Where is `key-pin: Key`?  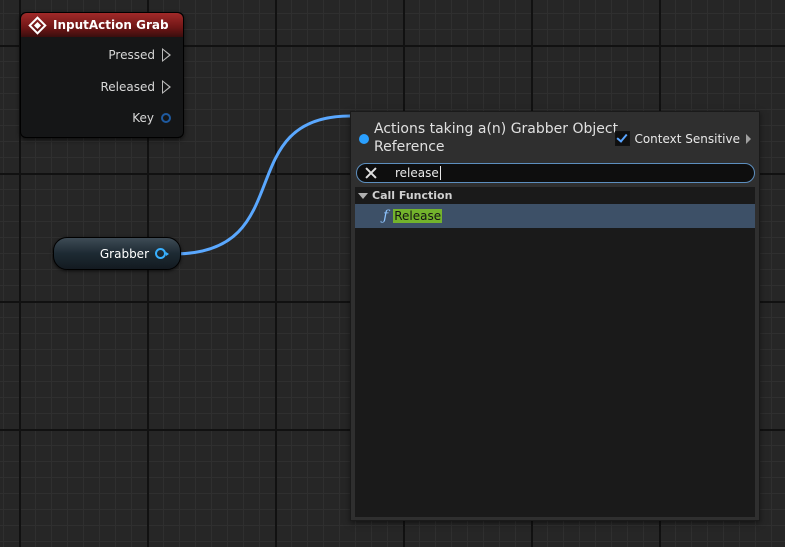 key-pin: Key is located at coordinates (151, 118).